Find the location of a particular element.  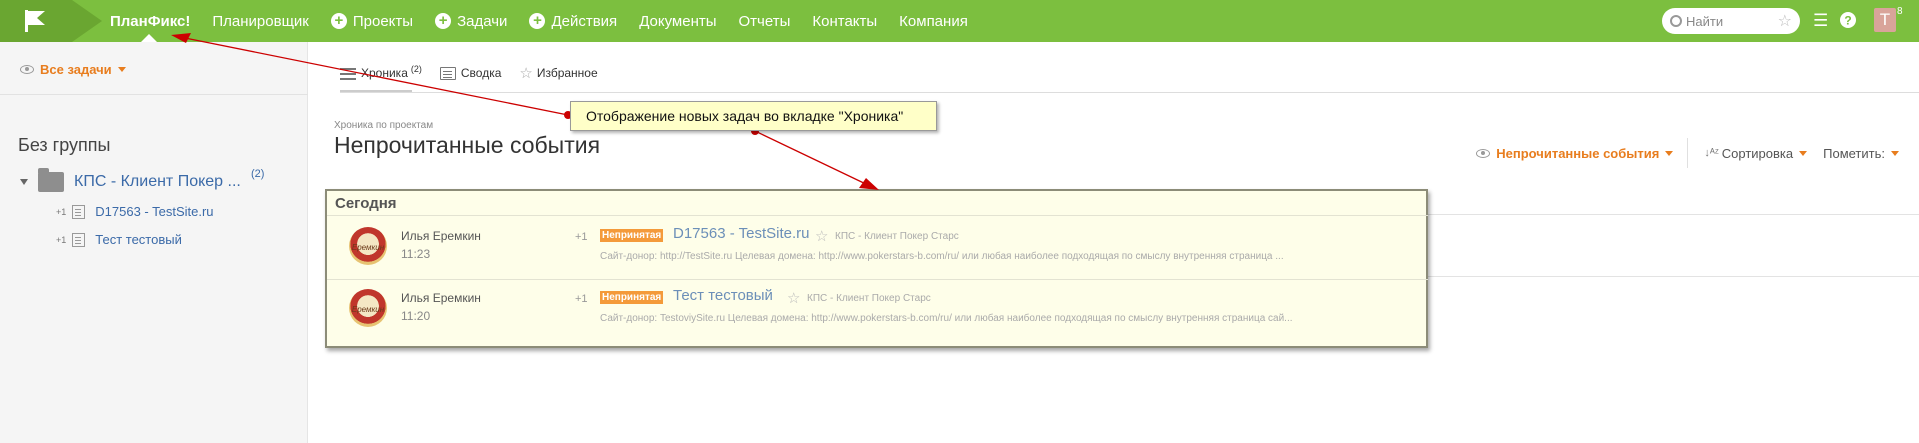

nav-label: Документы is located at coordinates (678, 21).